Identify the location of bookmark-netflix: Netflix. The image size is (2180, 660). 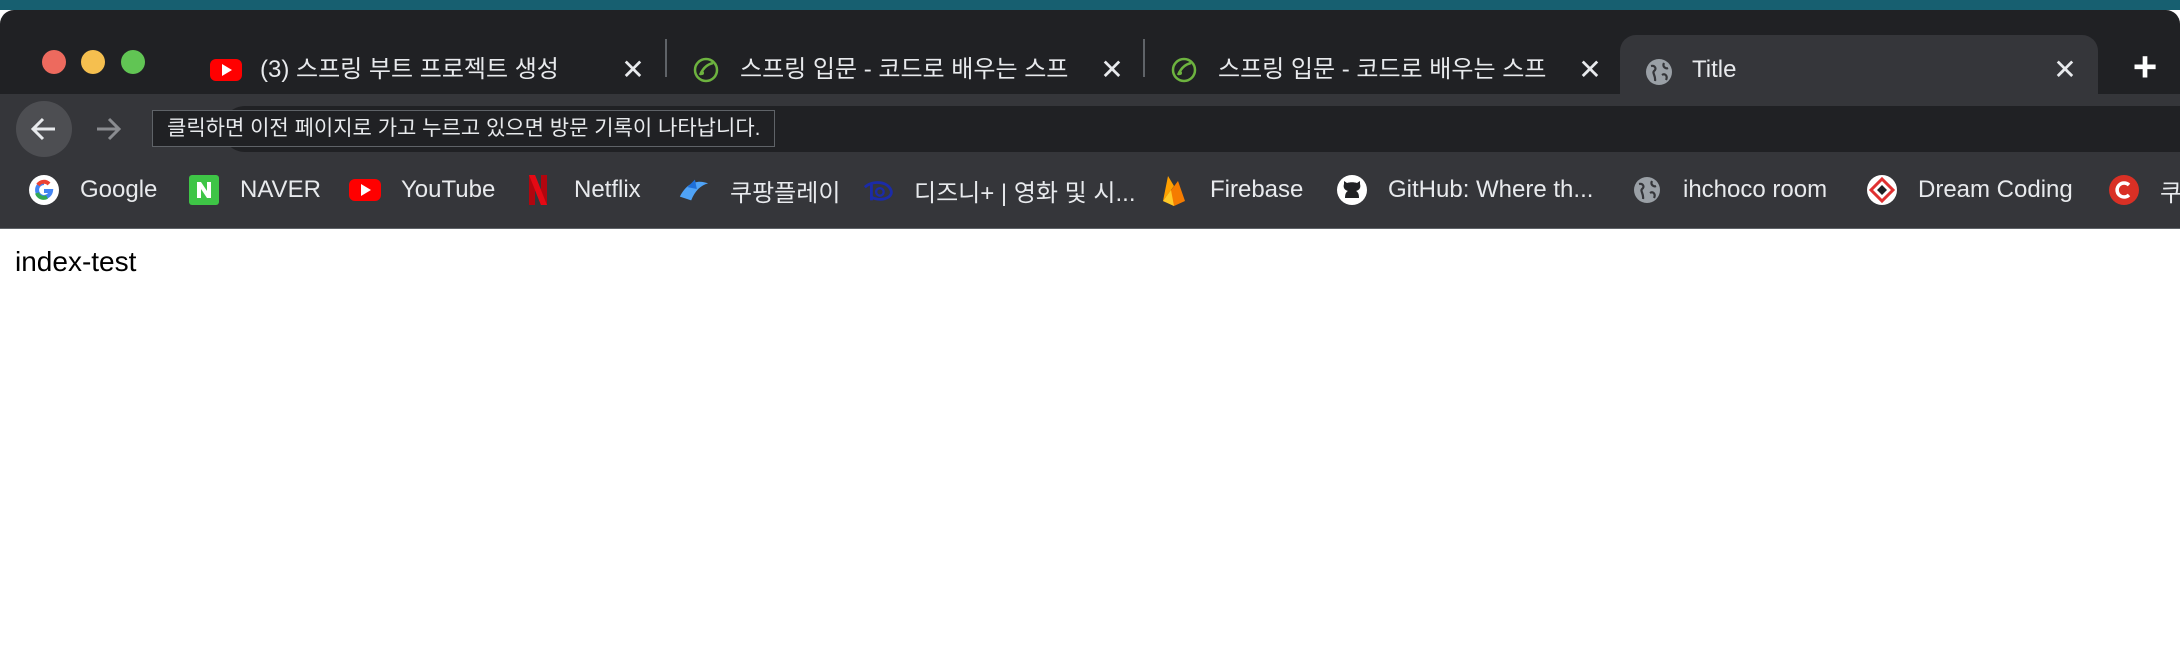
(581, 190).